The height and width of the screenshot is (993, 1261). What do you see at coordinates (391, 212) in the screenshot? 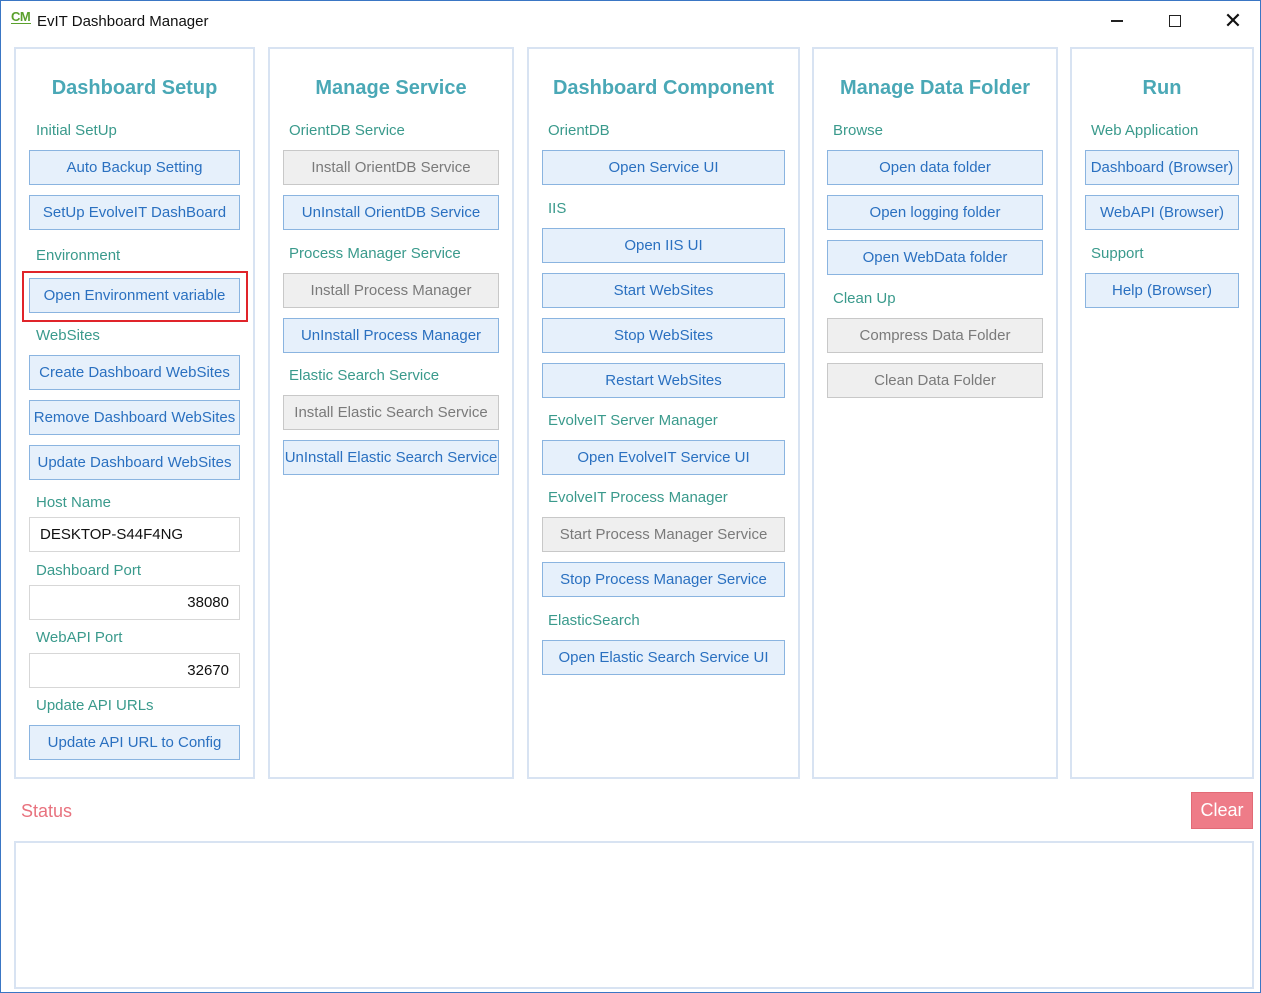
I see `uninstall-orientdb-button: UnInstall OrientDB Service` at bounding box center [391, 212].